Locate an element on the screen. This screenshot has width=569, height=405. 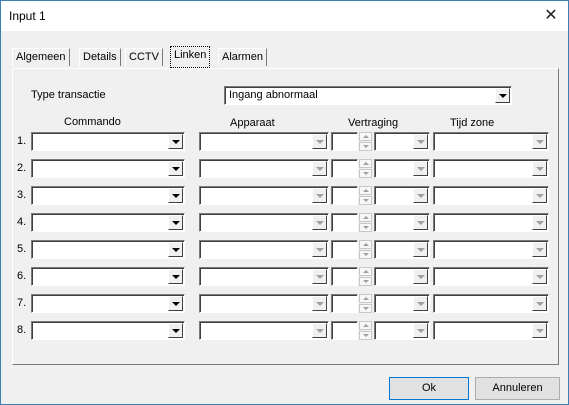
tab-algemeen: Algemeen is located at coordinates (41, 57).